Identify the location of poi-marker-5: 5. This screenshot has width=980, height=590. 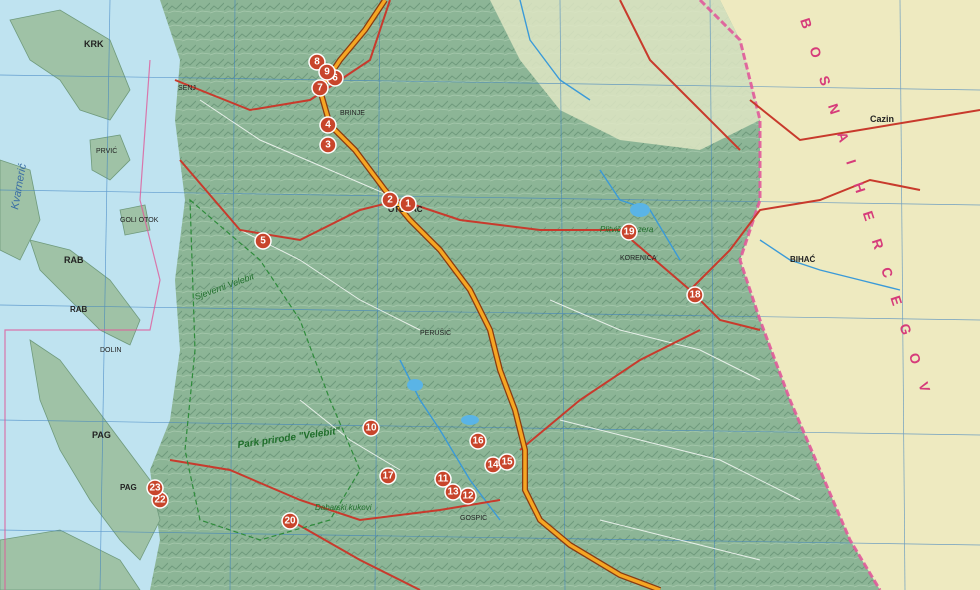
(263, 241).